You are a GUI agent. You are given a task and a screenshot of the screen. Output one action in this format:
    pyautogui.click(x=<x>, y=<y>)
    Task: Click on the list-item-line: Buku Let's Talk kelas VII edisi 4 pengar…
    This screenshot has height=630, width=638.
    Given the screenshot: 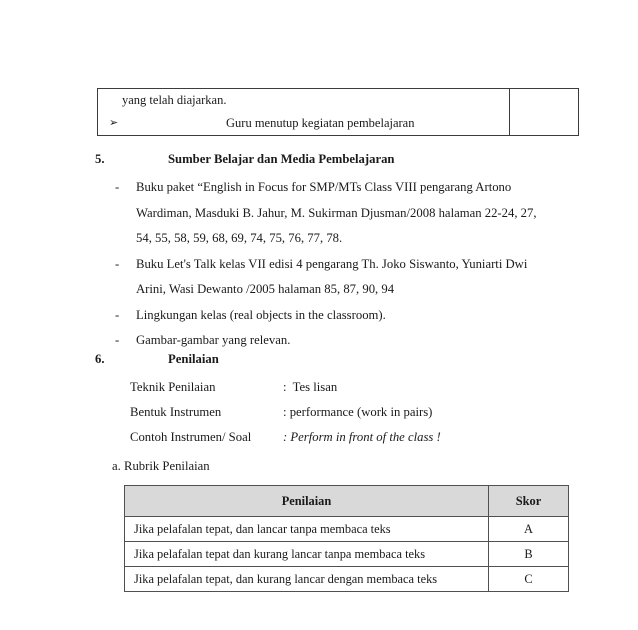 What is the action you would take?
    pyautogui.click(x=332, y=263)
    